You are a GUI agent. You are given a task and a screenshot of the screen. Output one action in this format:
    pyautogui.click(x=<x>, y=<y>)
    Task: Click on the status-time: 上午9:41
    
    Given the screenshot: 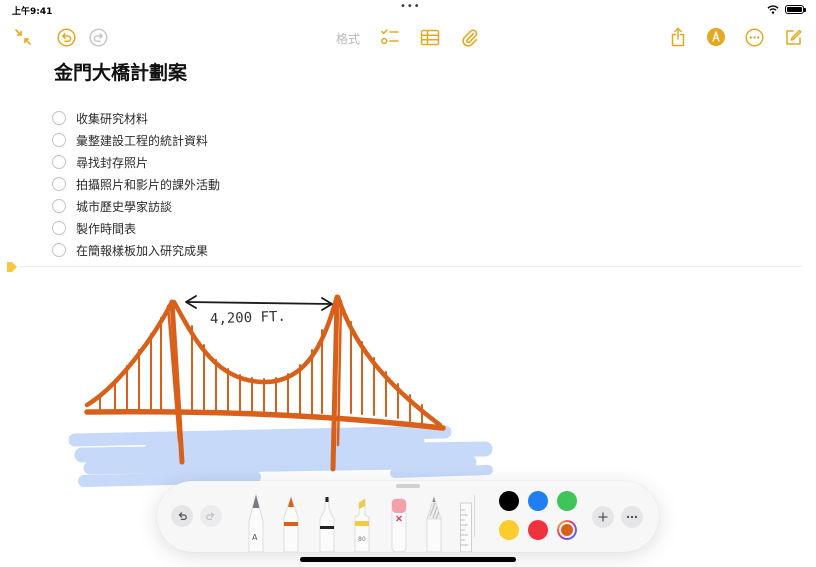 What is the action you would take?
    pyautogui.click(x=32, y=12)
    